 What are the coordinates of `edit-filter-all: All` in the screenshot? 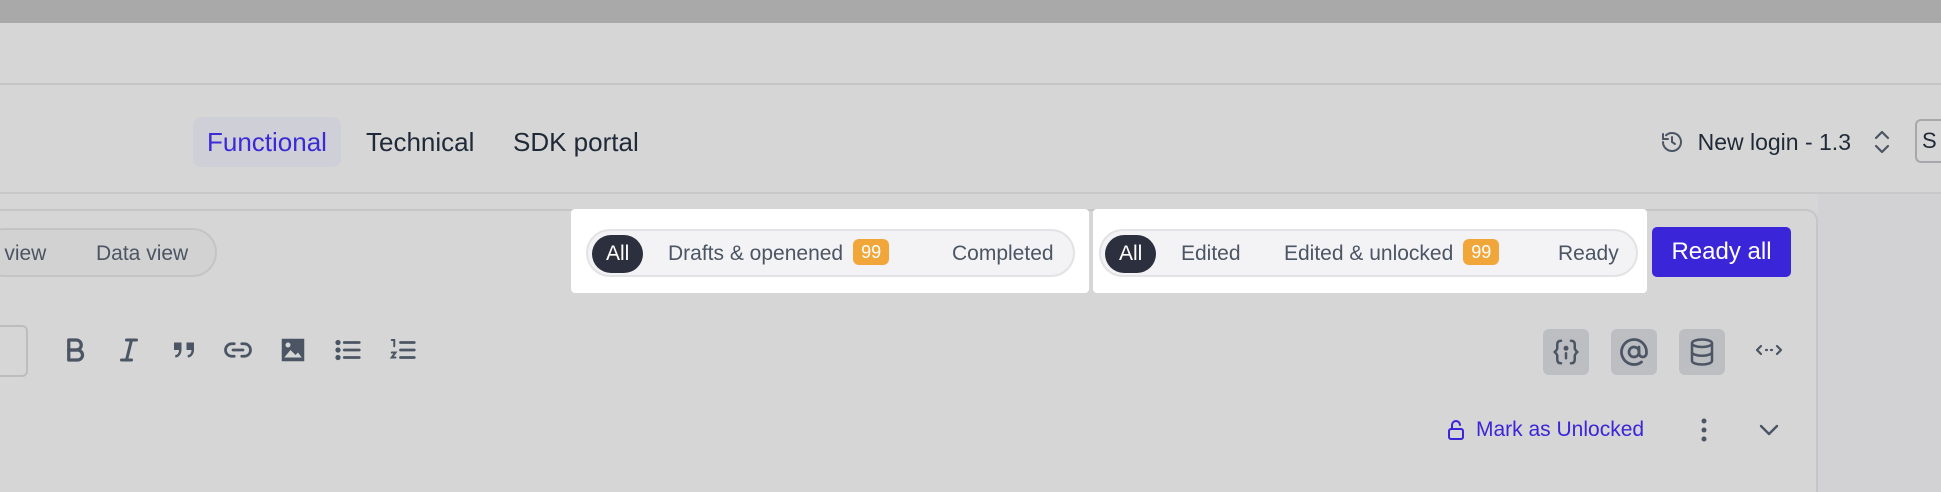 It's located at (1131, 254).